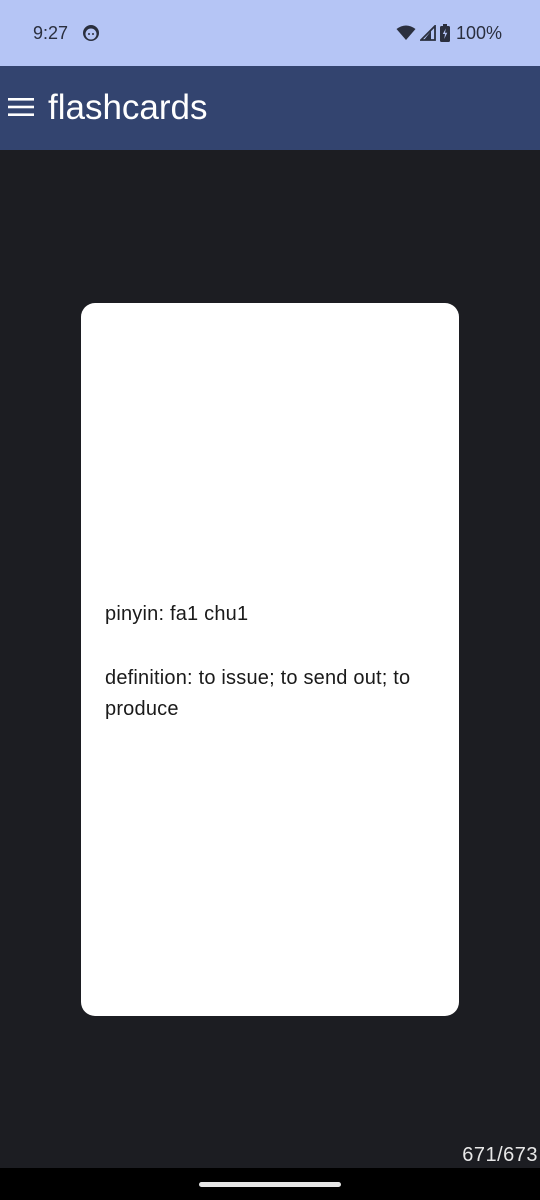  Describe the element at coordinates (406, 33) in the screenshot. I see `wifi-icon` at that location.